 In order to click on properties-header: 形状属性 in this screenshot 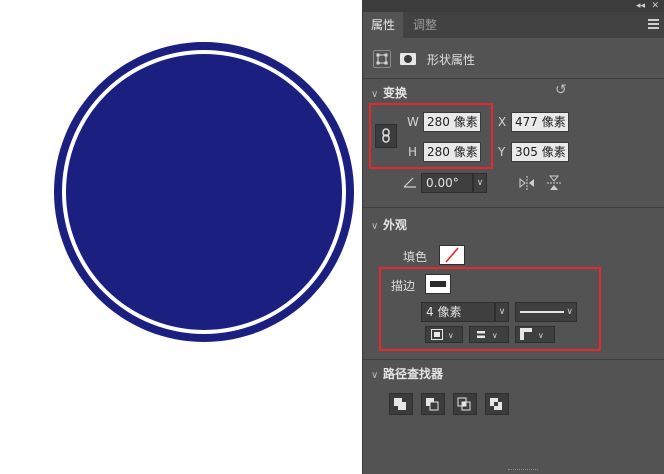, I will do `click(513, 58)`.